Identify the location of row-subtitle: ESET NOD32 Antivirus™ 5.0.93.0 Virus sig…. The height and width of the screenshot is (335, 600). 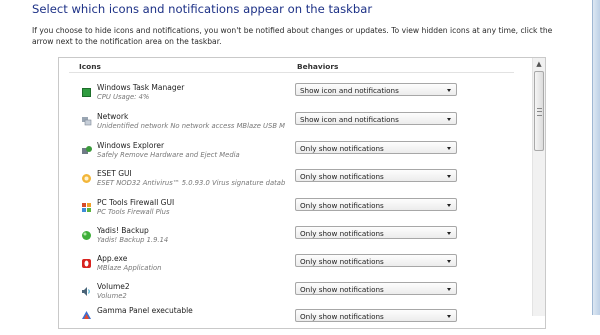
(191, 183).